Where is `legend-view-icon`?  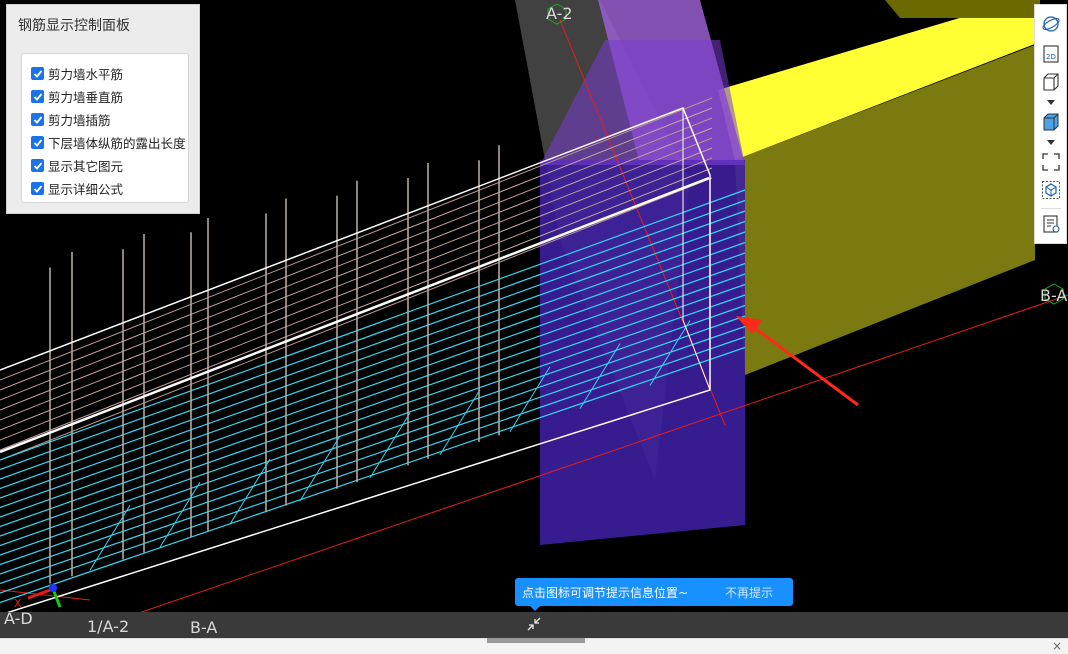 legend-view-icon is located at coordinates (1051, 224).